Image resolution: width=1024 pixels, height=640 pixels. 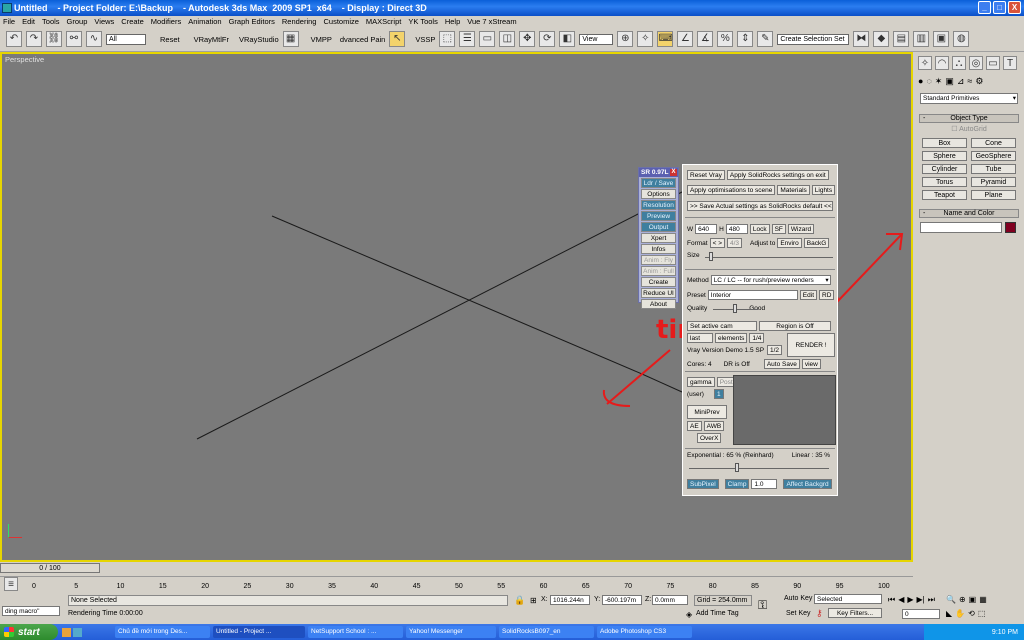 What do you see at coordinates (252, 21) in the screenshot?
I see `menu-graph-editors: Graph Editors` at bounding box center [252, 21].